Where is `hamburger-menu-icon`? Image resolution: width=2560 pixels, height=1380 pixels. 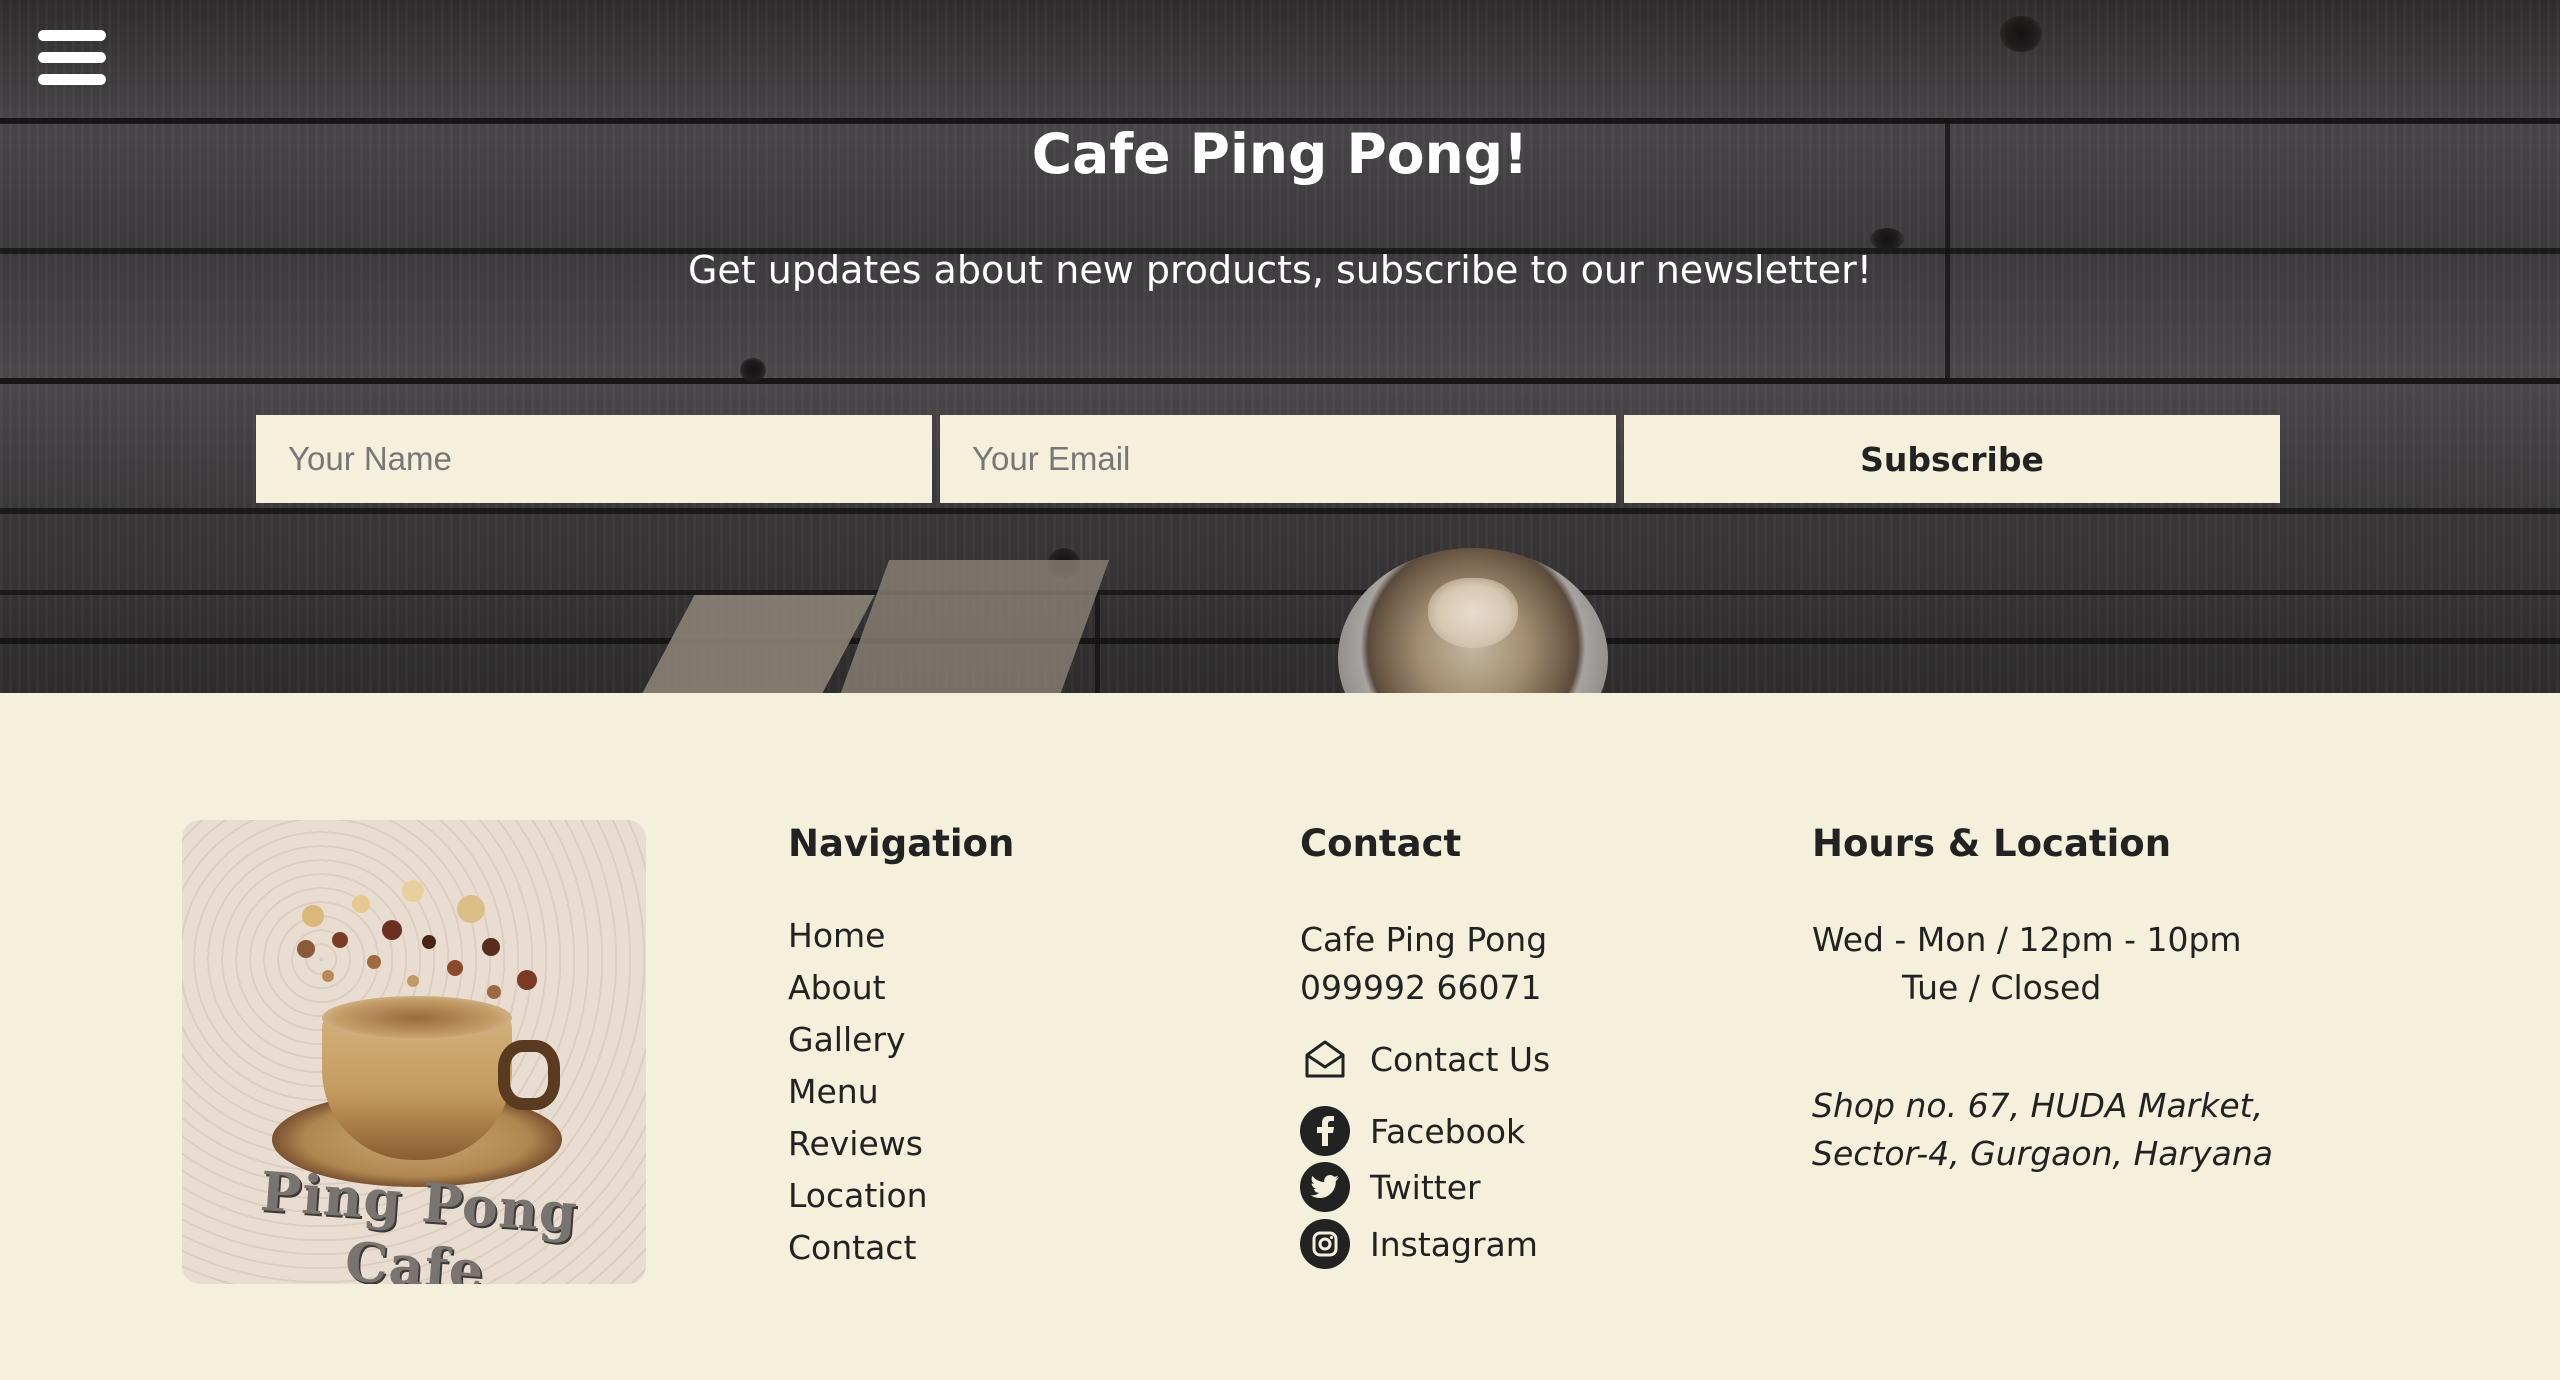 hamburger-menu-icon is located at coordinates (73, 58).